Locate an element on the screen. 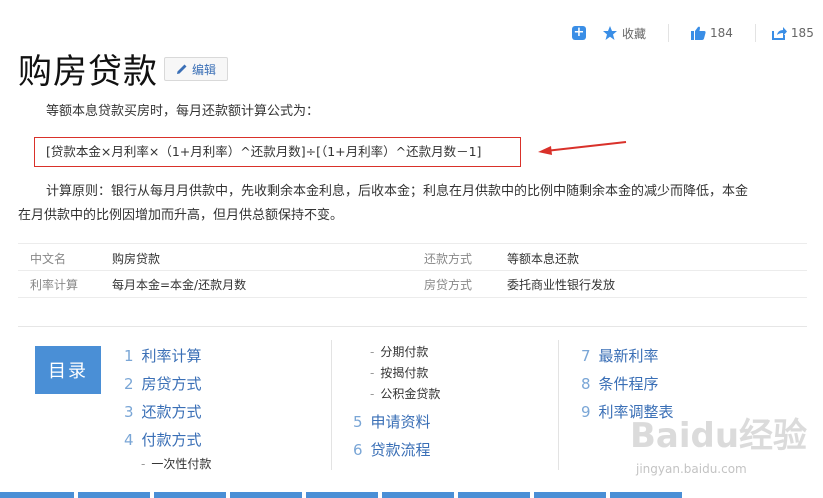  toc-num: 1 is located at coordinates (129, 356).